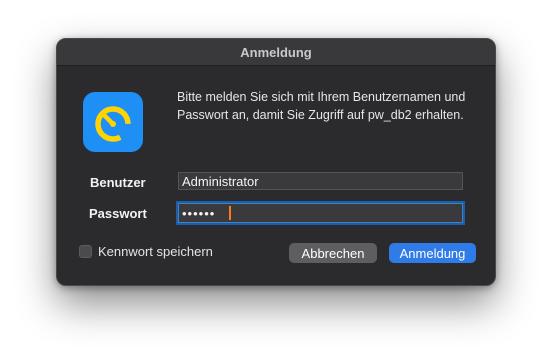 The width and height of the screenshot is (552, 360). Describe the element at coordinates (333, 253) in the screenshot. I see `cancel-button: Abbrechen` at that location.